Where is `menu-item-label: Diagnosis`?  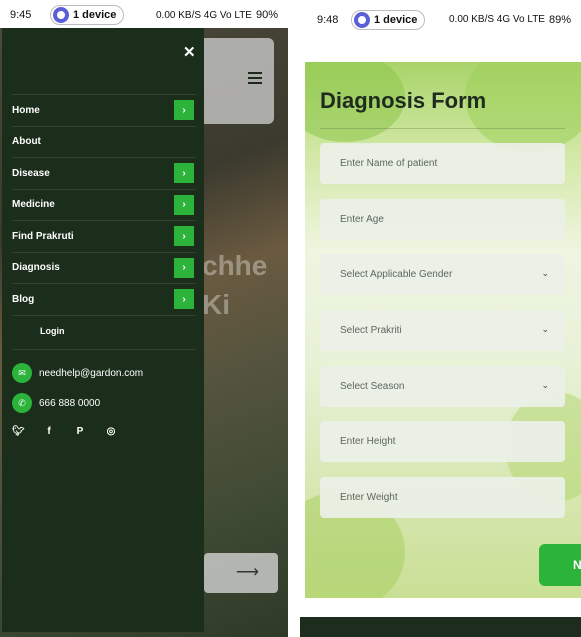
menu-item-label: Diagnosis is located at coordinates (36, 268).